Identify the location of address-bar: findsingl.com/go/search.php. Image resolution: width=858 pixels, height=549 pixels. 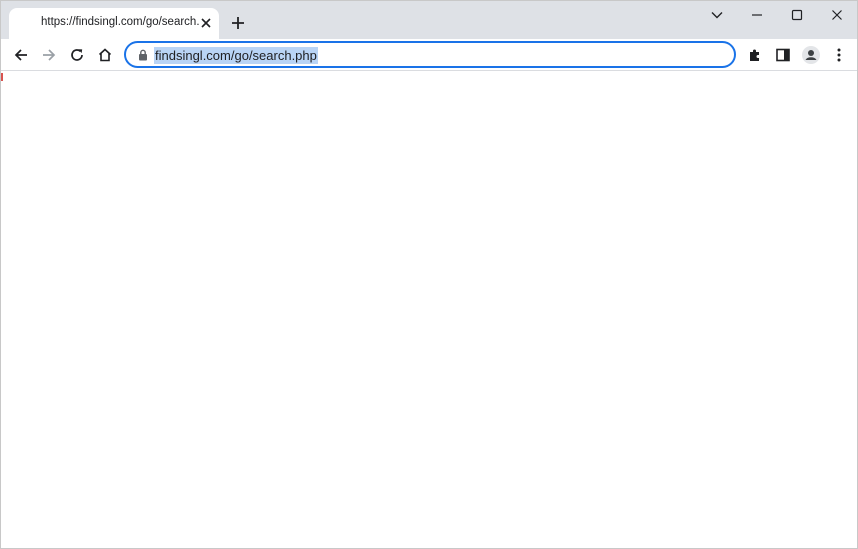
(430, 54).